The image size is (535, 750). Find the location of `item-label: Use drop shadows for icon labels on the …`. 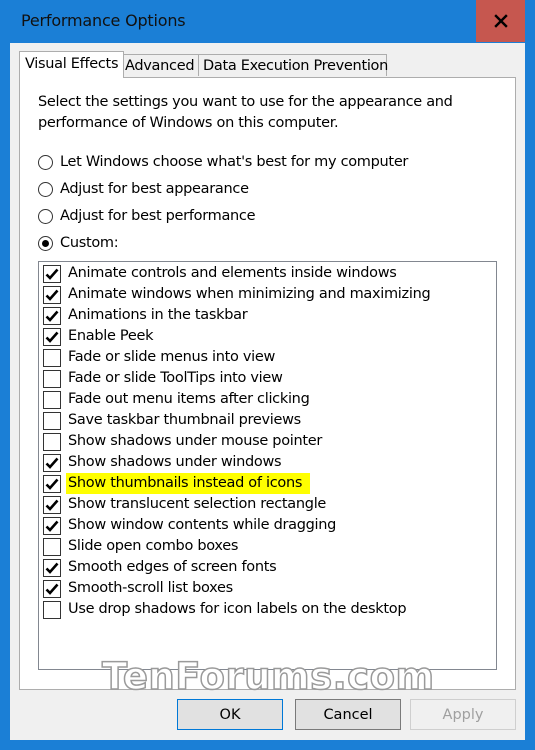

item-label: Use drop shadows for icon labels on the … is located at coordinates (237, 609).